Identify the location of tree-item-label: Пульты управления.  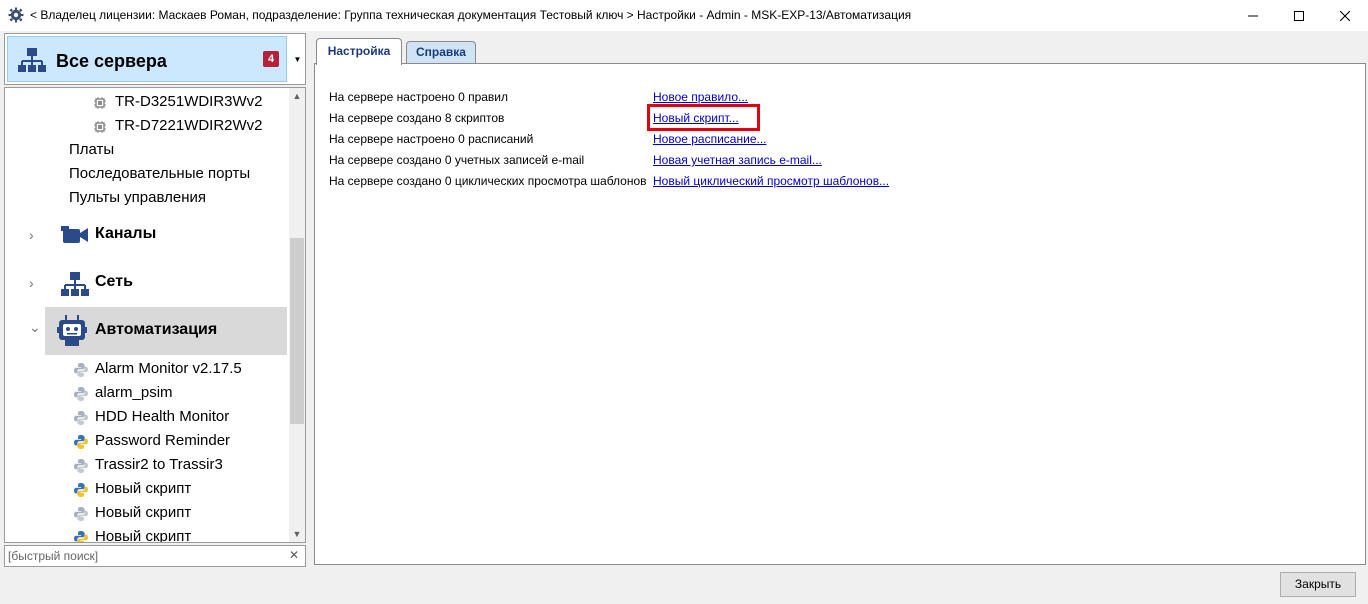
(137, 197).